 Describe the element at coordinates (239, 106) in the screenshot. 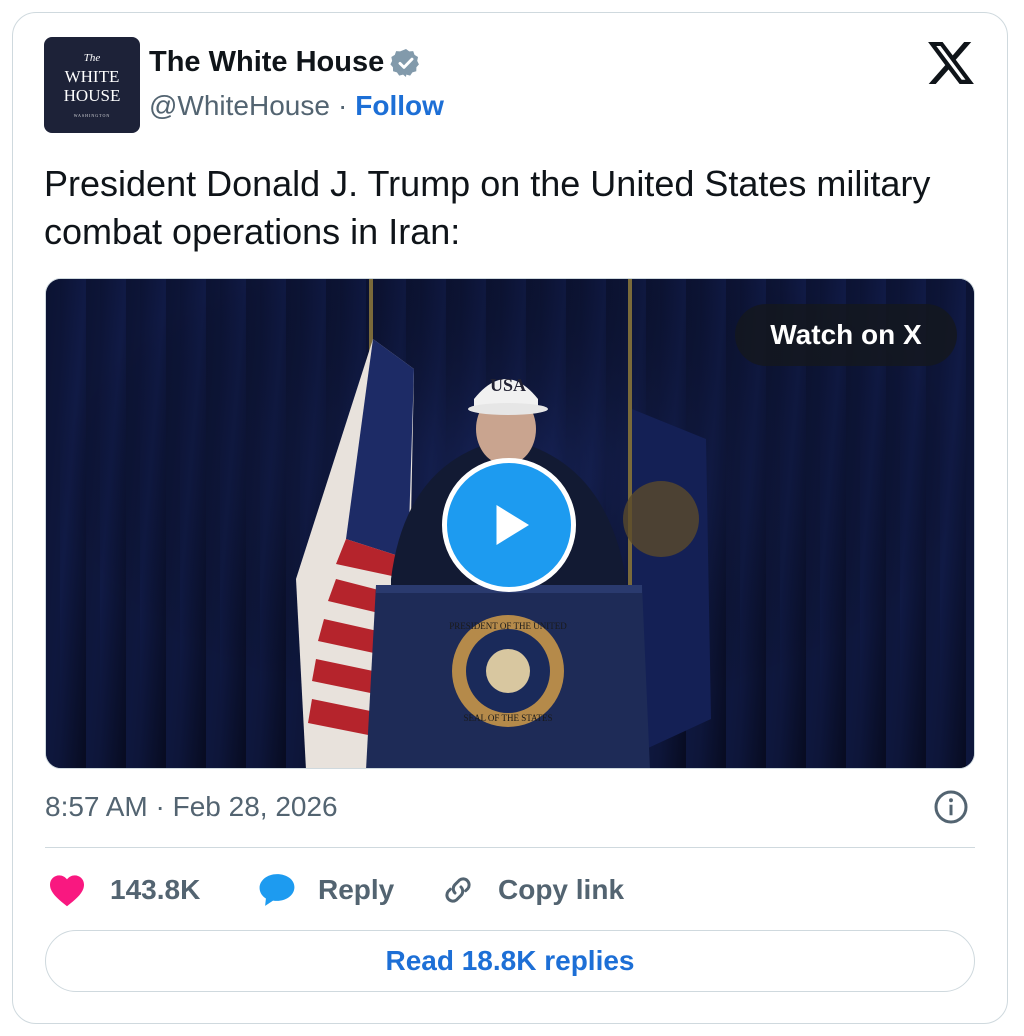

I see `account-handle: @WhiteHouse` at that location.